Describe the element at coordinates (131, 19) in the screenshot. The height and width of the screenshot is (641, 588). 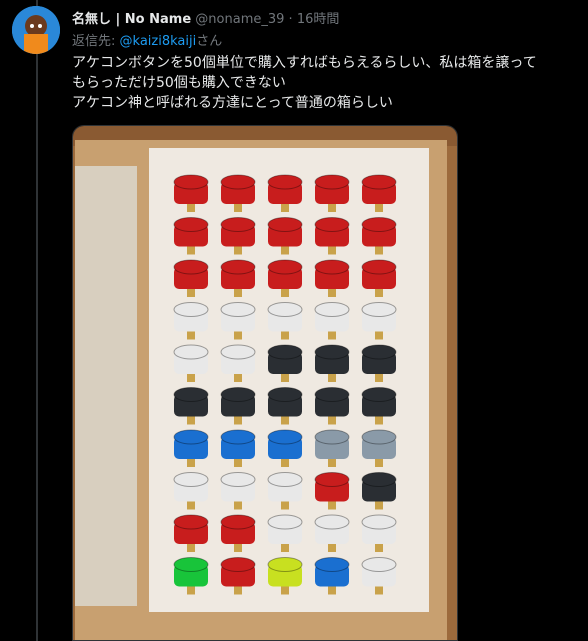
I see `display-name: 名無し | No Name` at that location.